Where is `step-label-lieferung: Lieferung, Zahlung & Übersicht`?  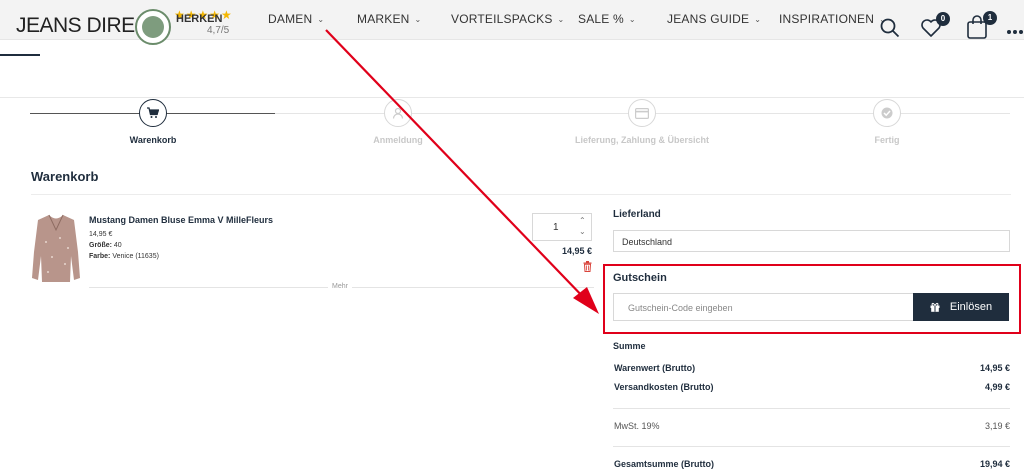 step-label-lieferung: Lieferung, Zahlung & Übersicht is located at coordinates (641, 140).